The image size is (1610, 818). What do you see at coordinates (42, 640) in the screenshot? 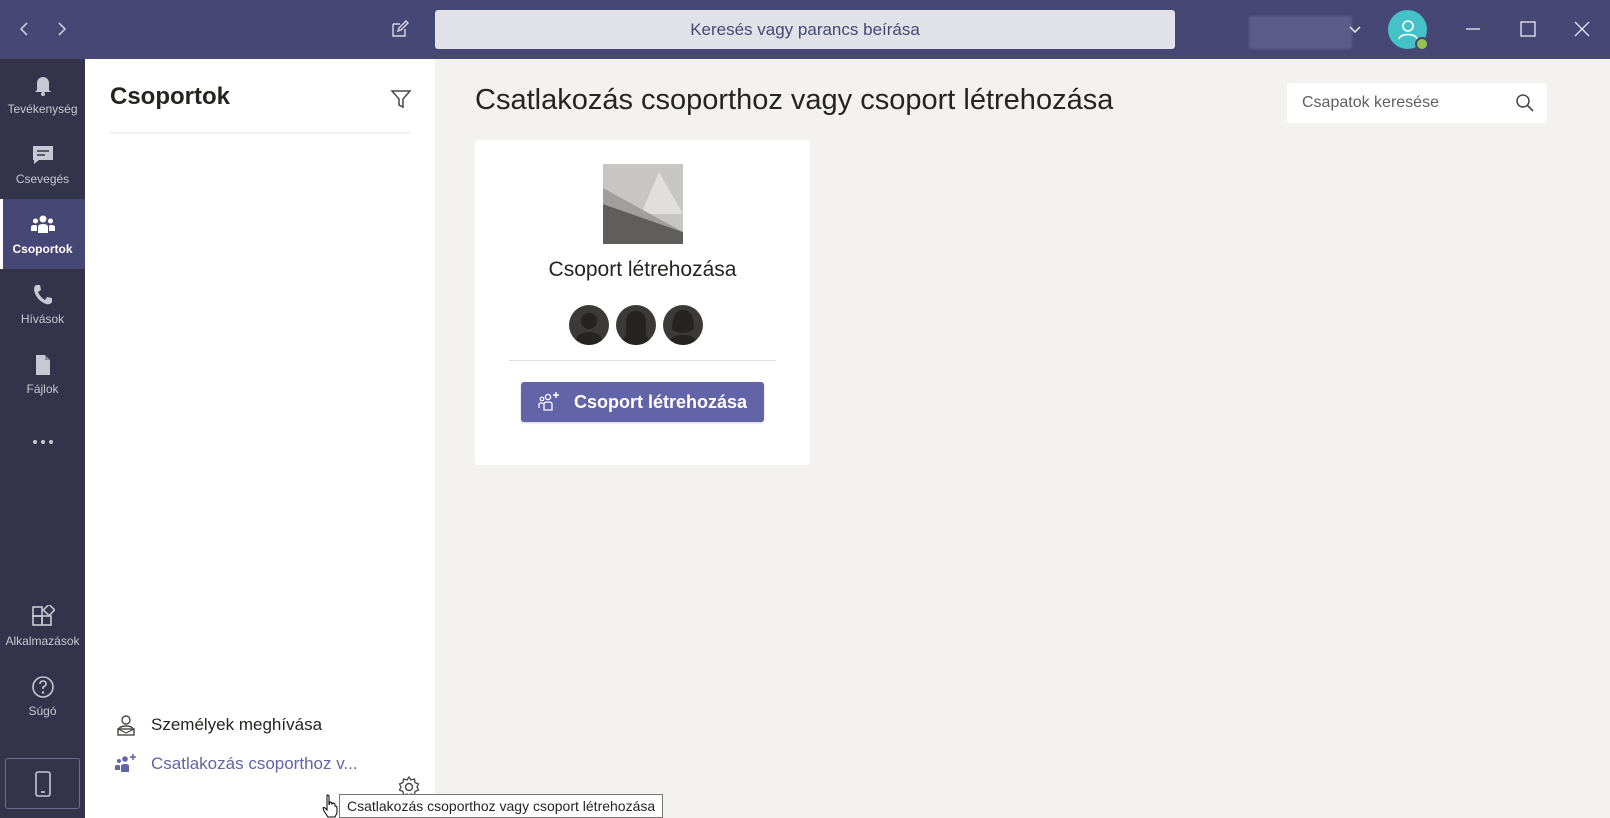
I see `rail-item-label: Alkalmazások` at bounding box center [42, 640].